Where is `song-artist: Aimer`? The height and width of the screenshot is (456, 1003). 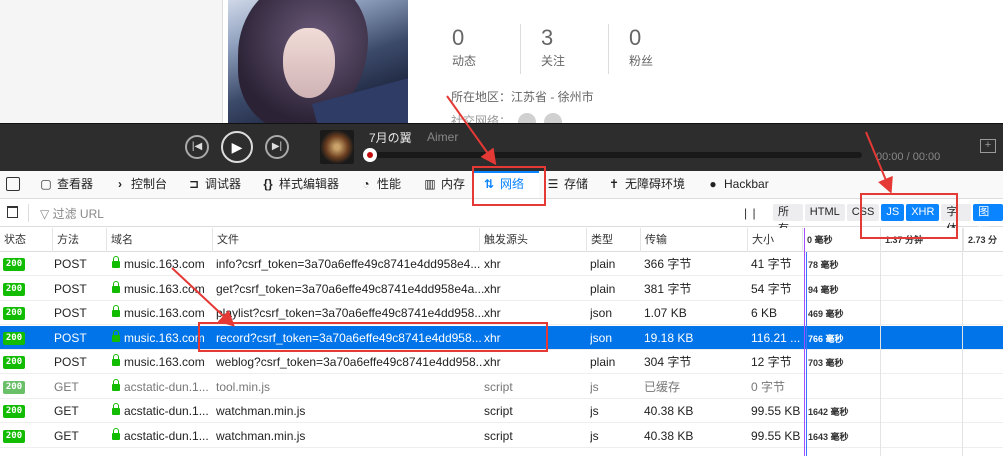
song-artist: Aimer is located at coordinates (442, 137).